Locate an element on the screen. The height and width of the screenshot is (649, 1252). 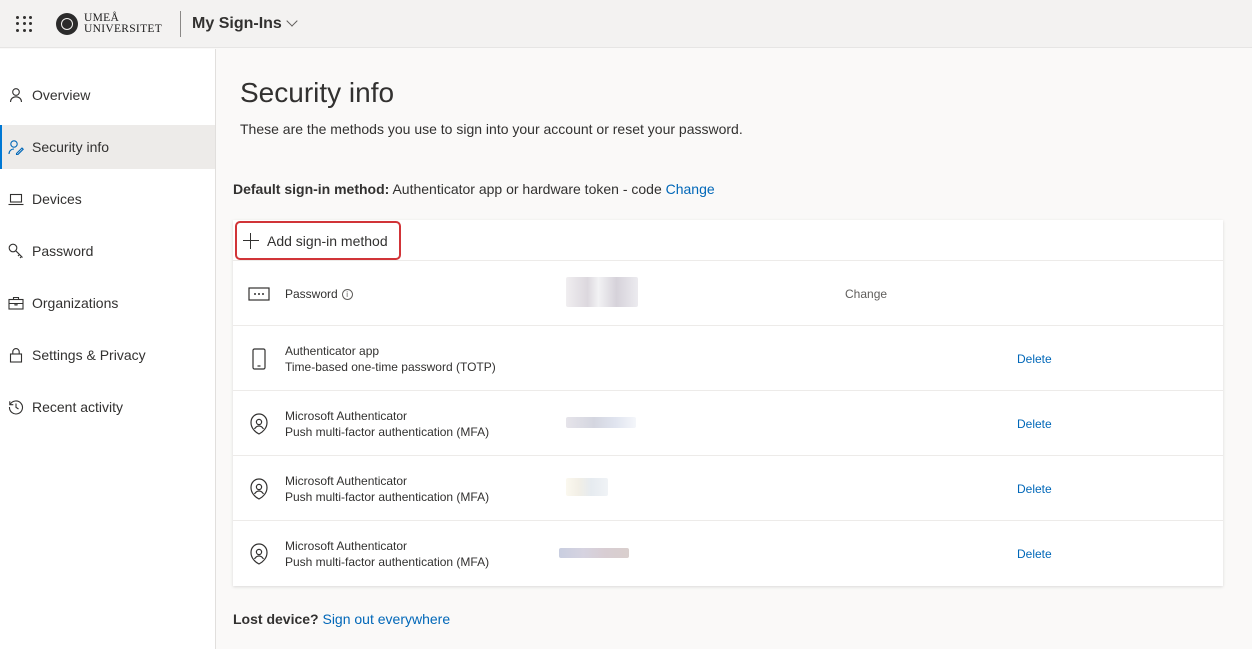
method-row-password: Password i Change is located at coordinates (728, 293).